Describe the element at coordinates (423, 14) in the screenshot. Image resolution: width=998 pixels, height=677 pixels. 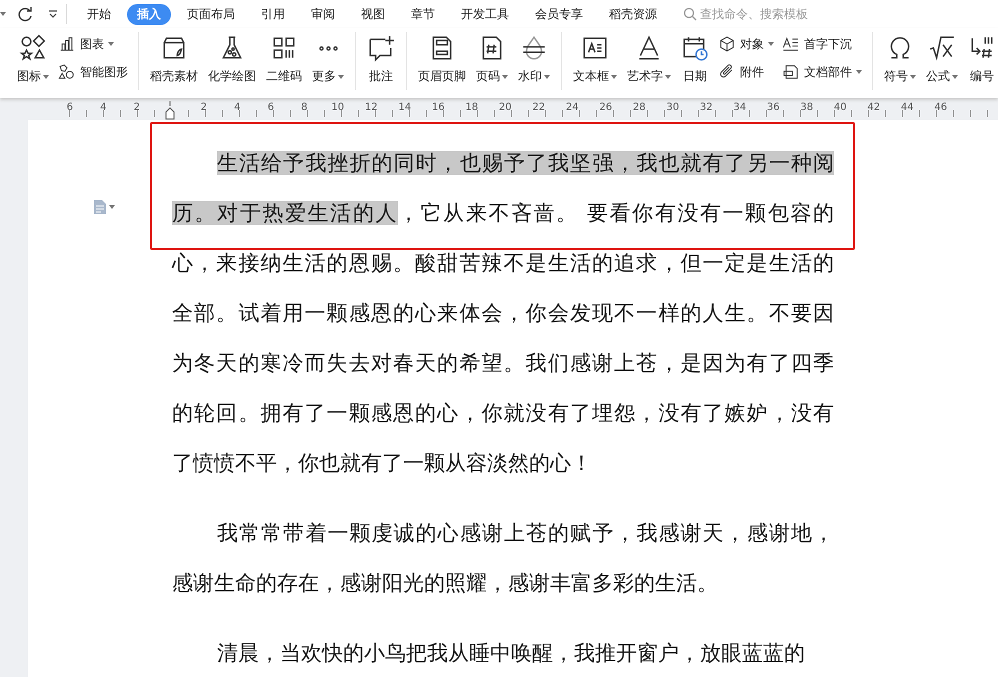
I see `menu-tab: 章节` at that location.